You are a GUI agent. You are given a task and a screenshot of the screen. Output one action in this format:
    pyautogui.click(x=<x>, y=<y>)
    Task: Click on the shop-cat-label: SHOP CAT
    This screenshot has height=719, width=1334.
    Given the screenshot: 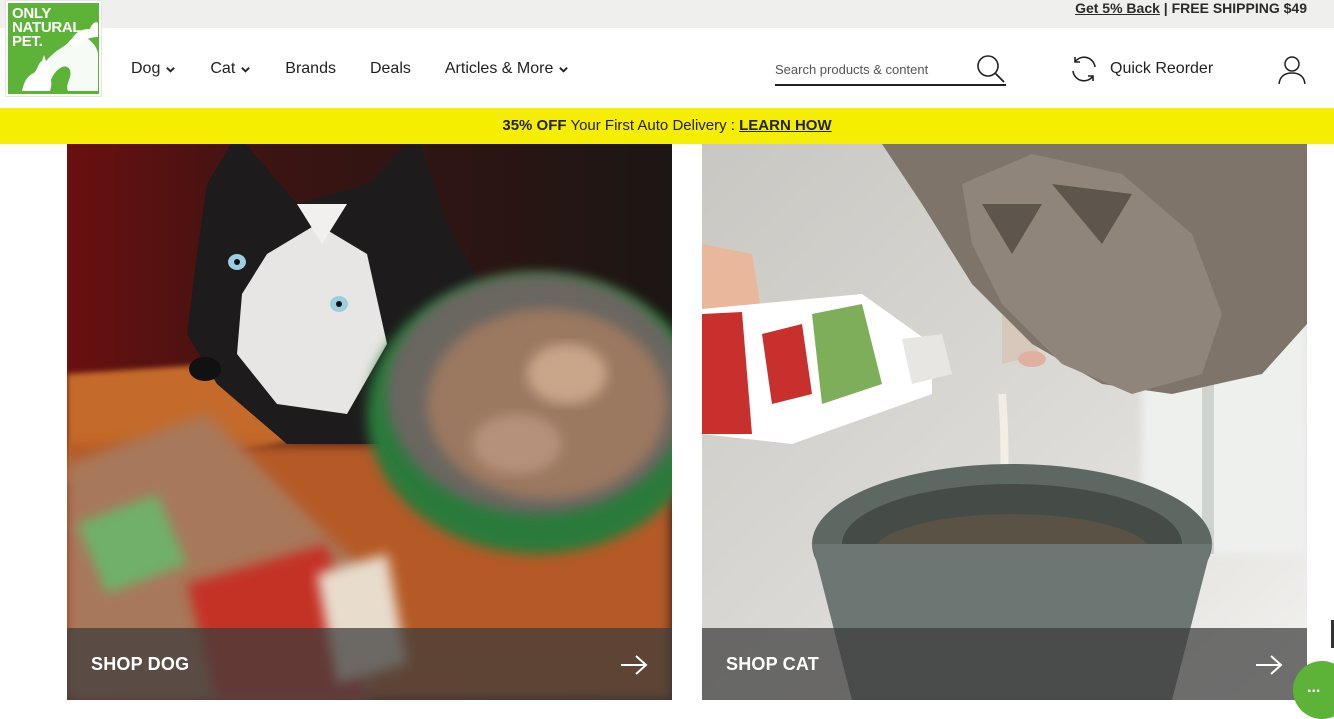 What is the action you would take?
    pyautogui.click(x=772, y=664)
    